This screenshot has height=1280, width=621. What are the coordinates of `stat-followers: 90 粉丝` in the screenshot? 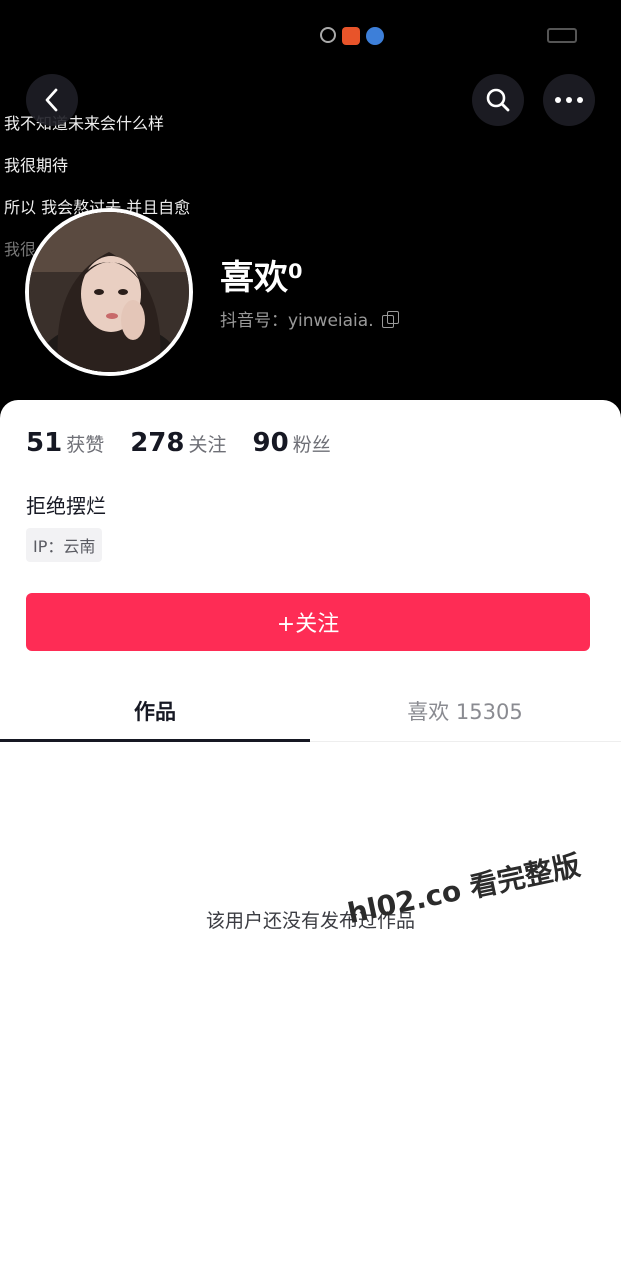 It's located at (292, 443).